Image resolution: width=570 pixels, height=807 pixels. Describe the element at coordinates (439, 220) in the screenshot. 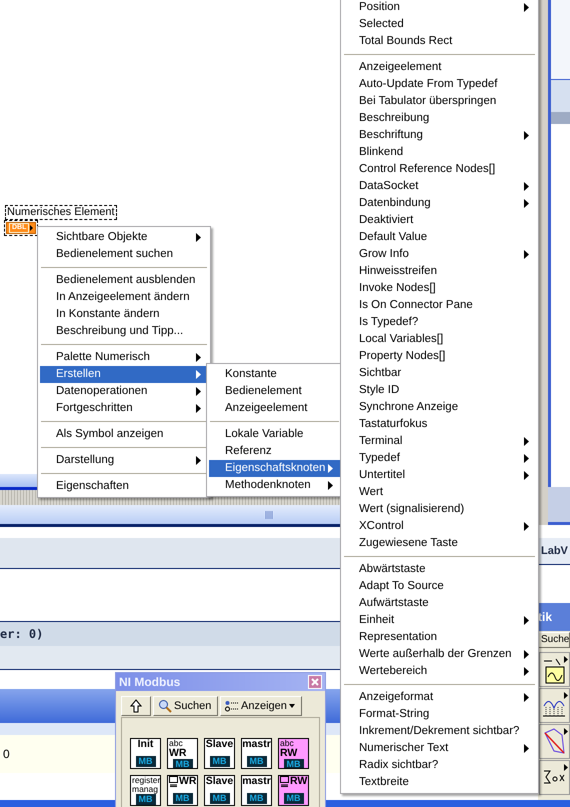

I see `menu-item: Deaktiviert` at that location.